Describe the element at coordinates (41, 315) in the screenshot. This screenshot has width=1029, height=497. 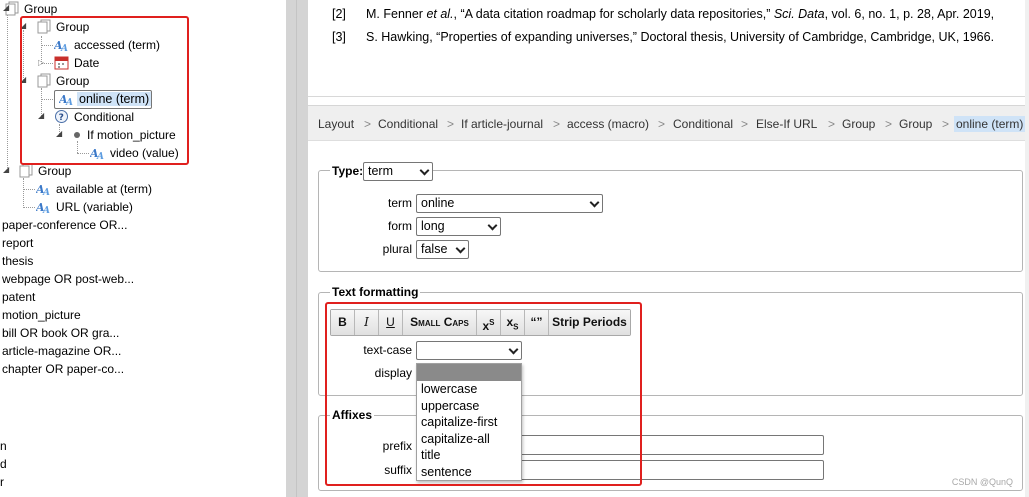
I see `tree-item: motion_picture` at that location.